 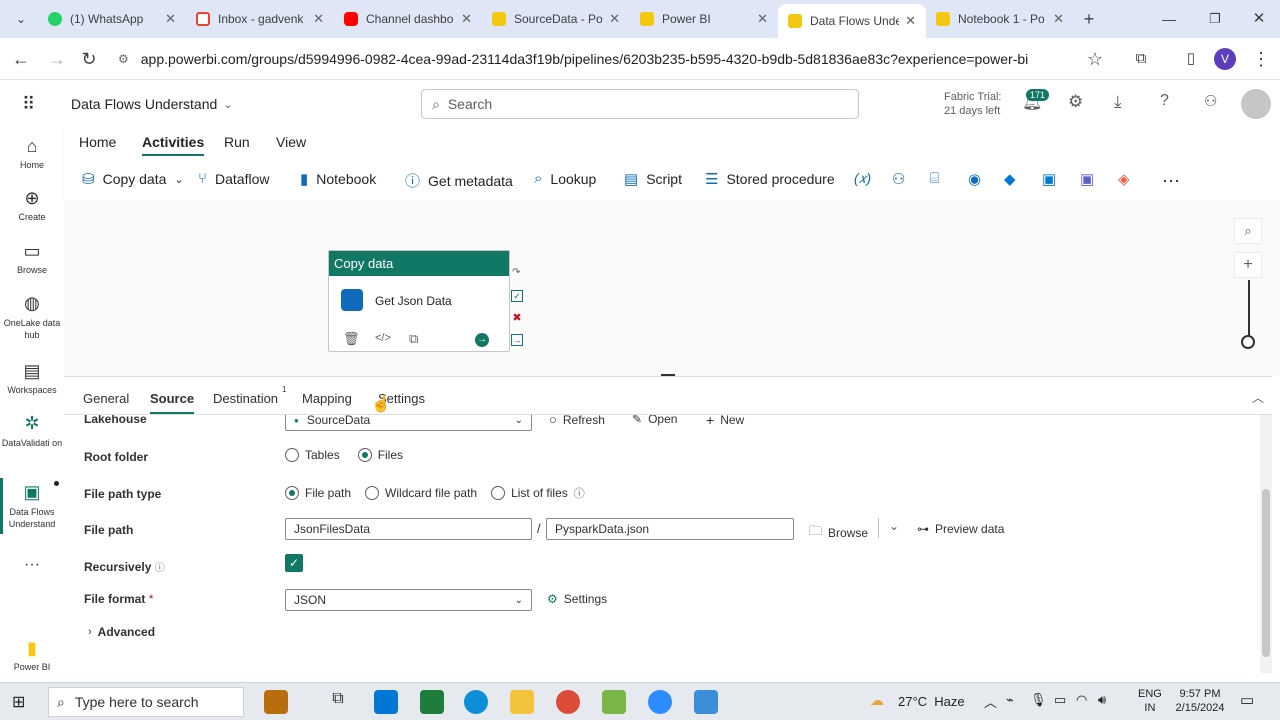 What do you see at coordinates (351, 339) in the screenshot?
I see `delete-icon: 🗑︎` at bounding box center [351, 339].